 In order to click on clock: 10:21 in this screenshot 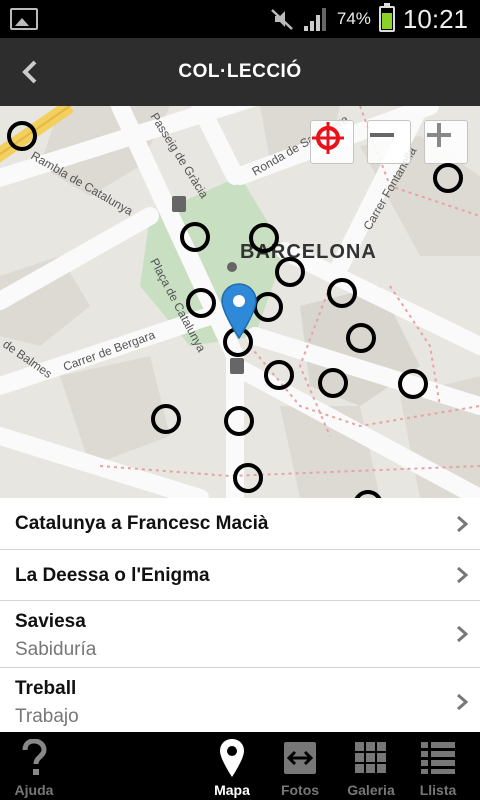, I will do `click(435, 18)`.